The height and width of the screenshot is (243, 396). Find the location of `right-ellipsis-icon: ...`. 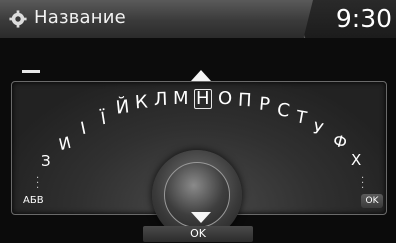

right-ellipsis-icon: ... is located at coordinates (363, 180).